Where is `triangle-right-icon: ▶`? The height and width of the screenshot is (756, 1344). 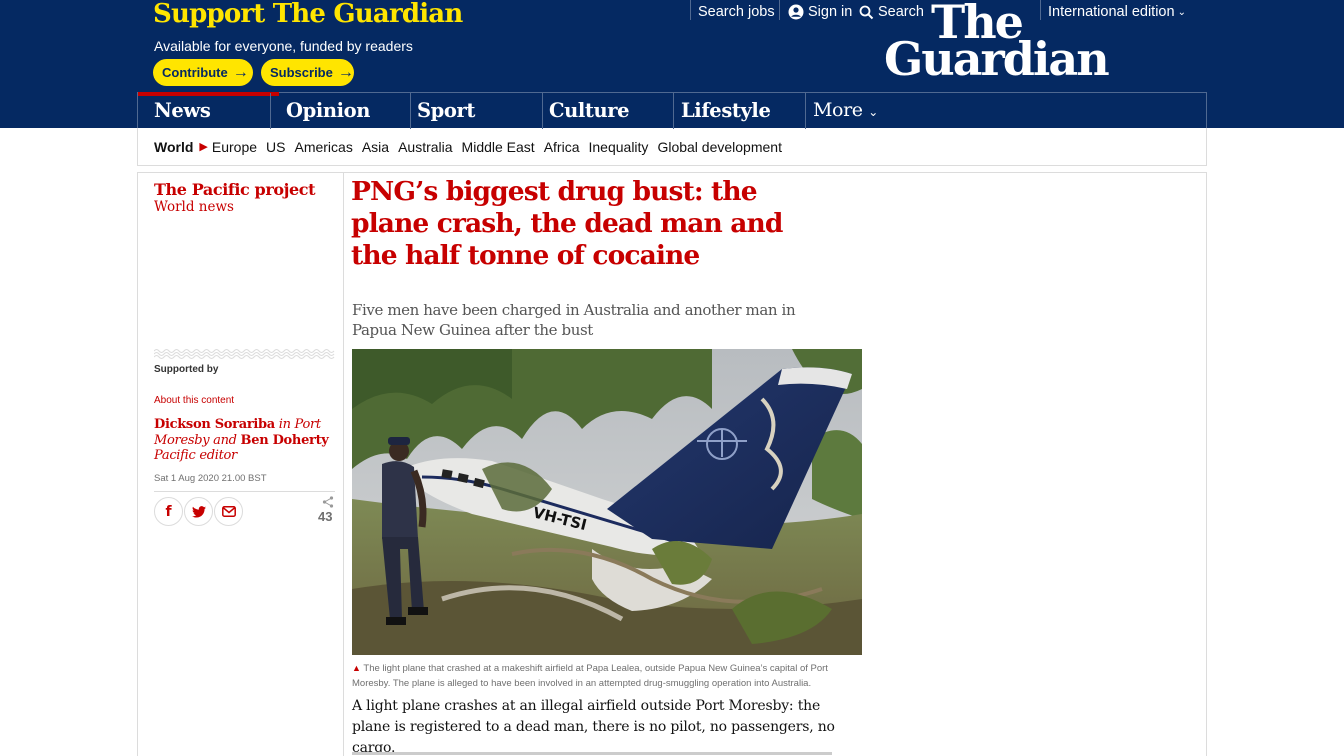 triangle-right-icon: ▶ is located at coordinates (203, 147).